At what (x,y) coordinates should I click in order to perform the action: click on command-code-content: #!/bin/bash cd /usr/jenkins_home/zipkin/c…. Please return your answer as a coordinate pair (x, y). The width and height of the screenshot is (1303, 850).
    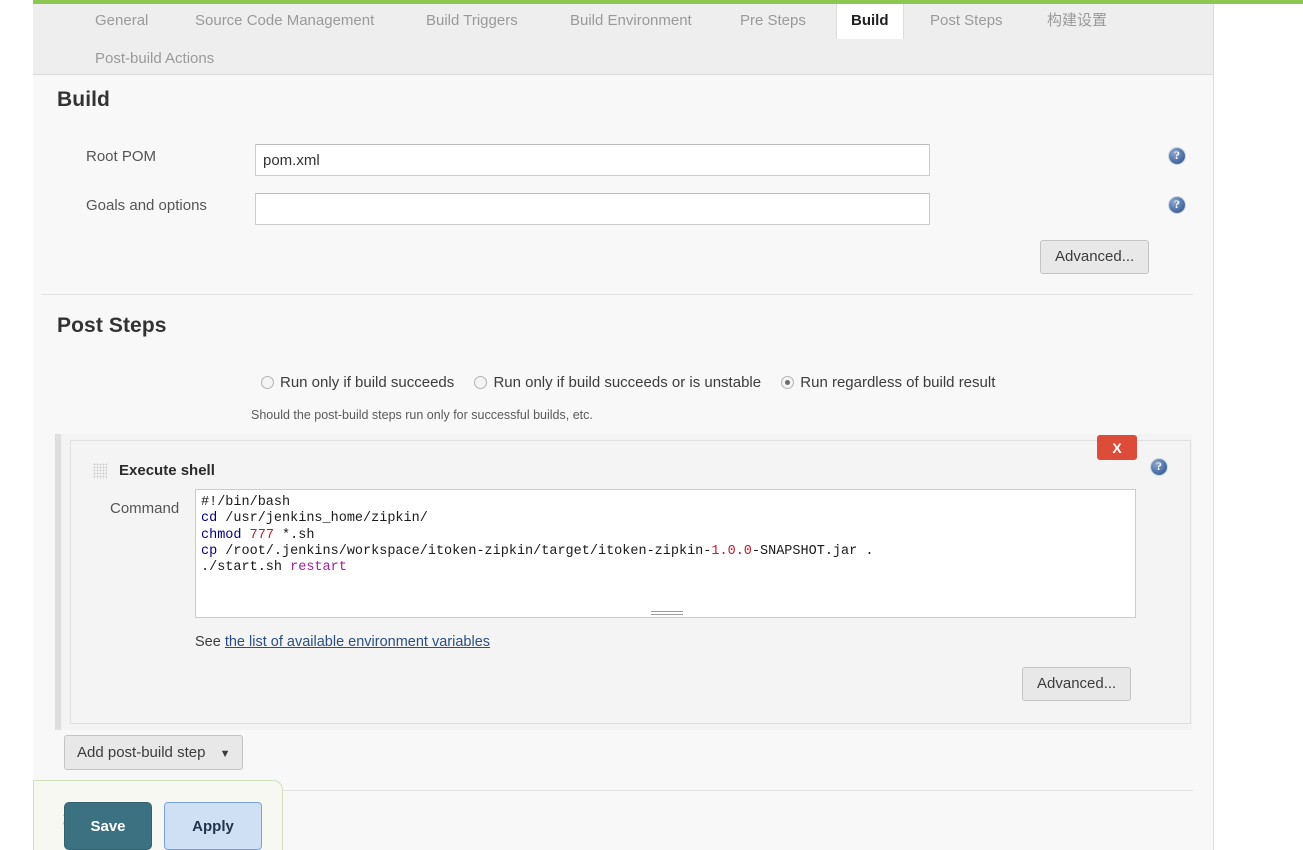
    Looking at the image, I should click on (537, 535).